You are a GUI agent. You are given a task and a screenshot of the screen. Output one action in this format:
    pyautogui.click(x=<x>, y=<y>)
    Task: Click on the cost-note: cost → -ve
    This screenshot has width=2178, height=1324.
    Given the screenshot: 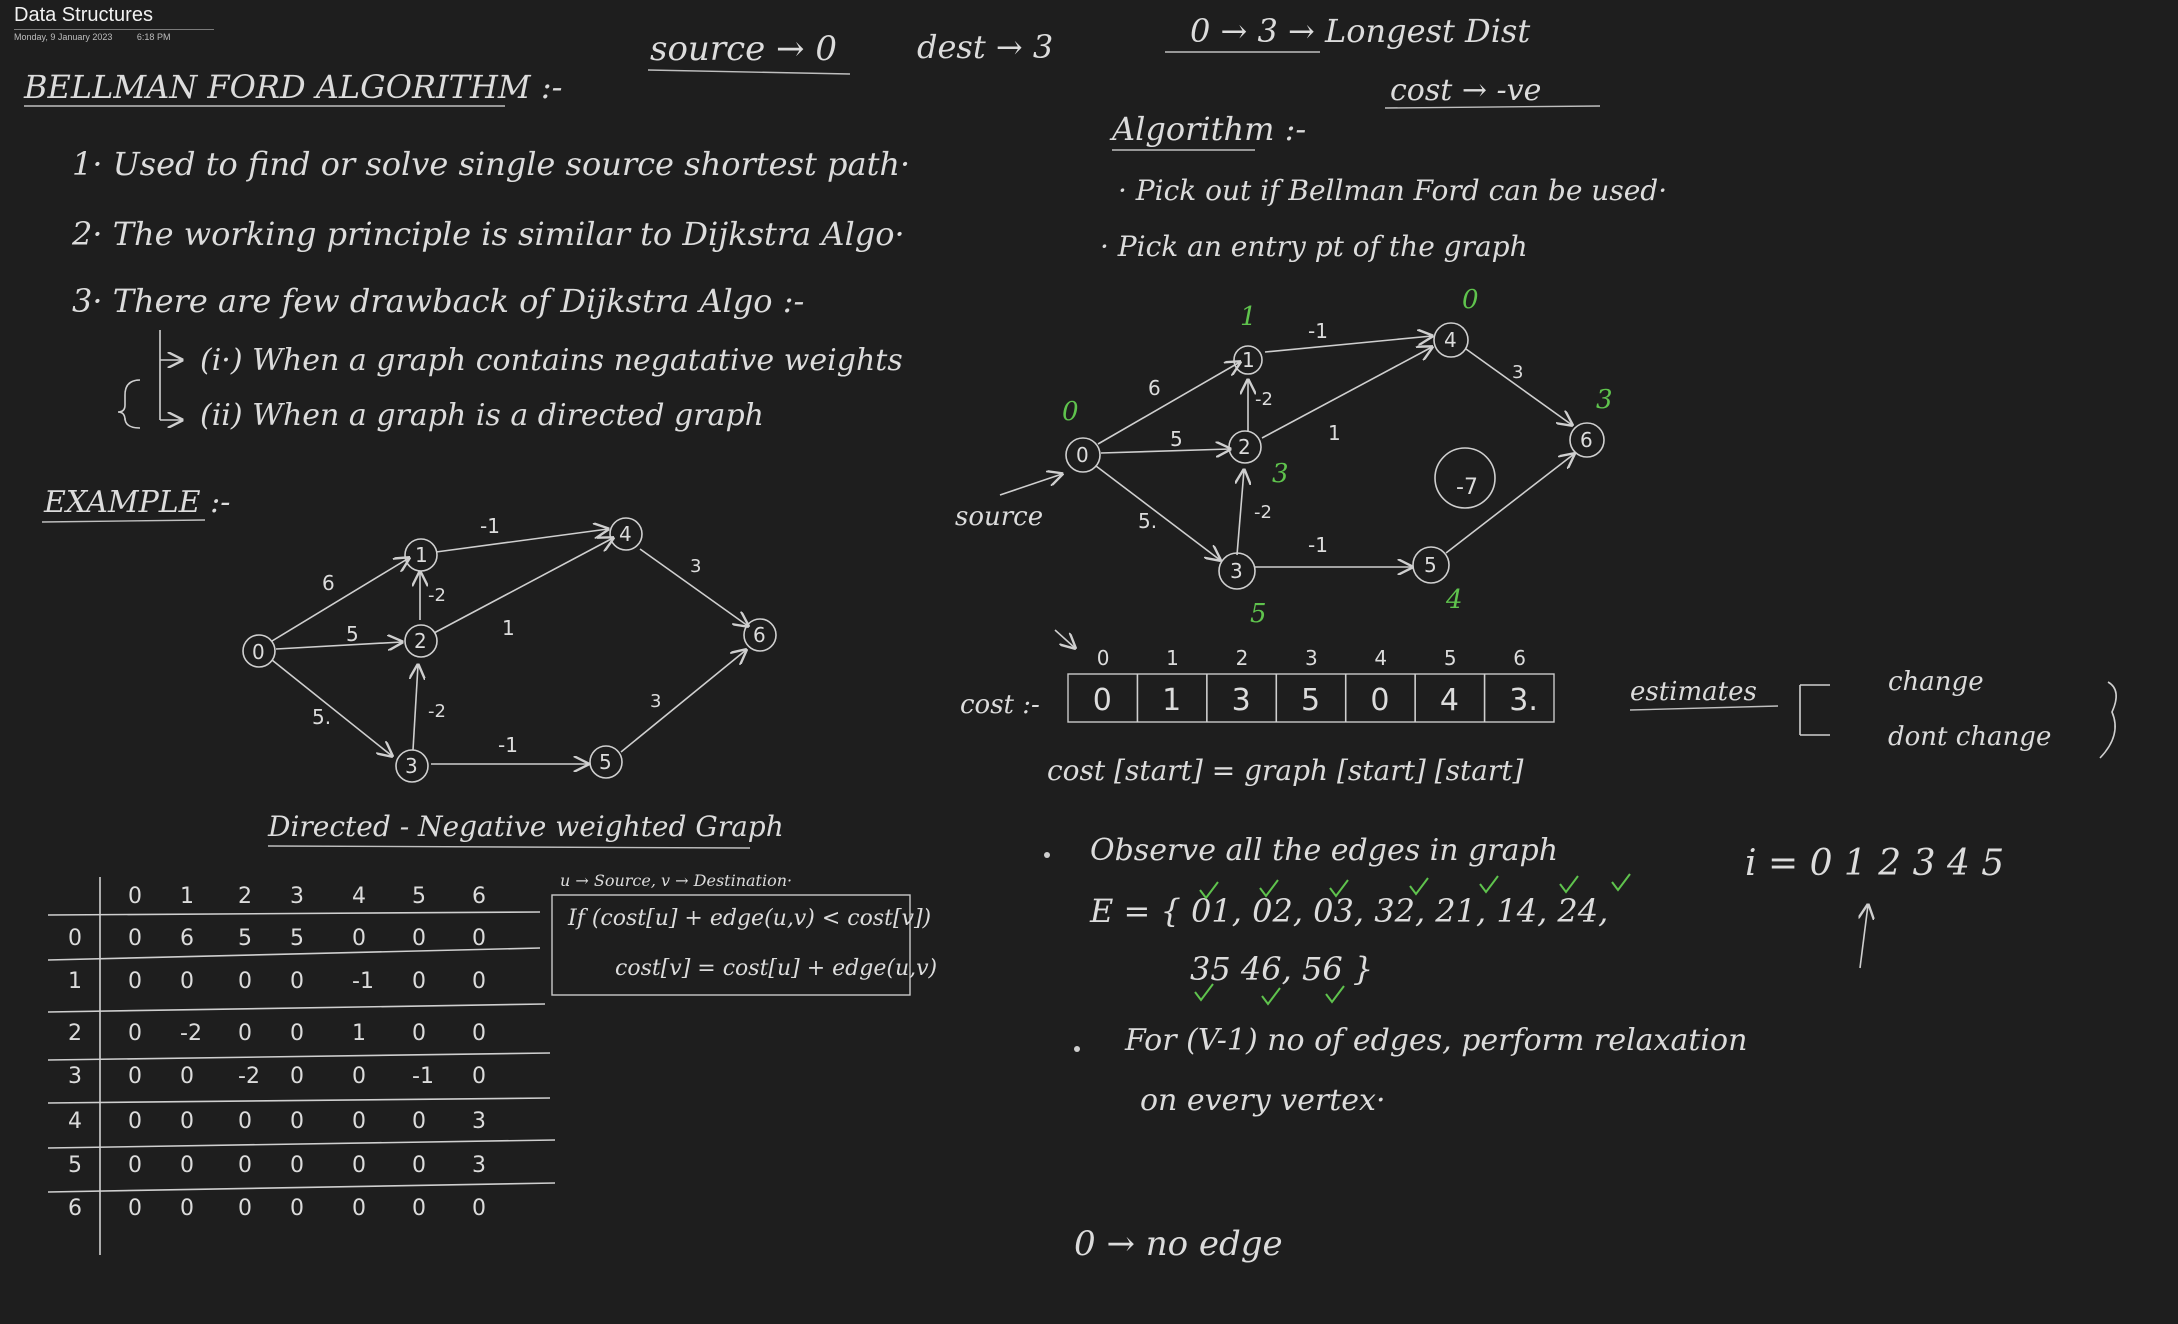 What is the action you would take?
    pyautogui.click(x=1465, y=90)
    